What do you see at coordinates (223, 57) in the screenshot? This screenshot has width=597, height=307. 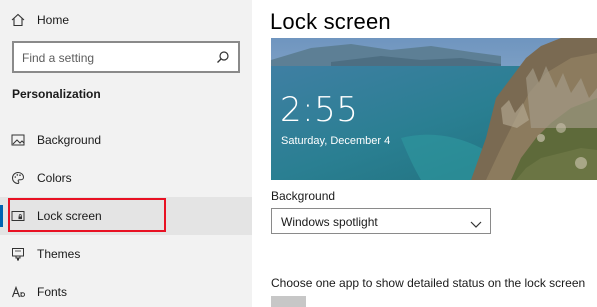 I see `search-icon` at bounding box center [223, 57].